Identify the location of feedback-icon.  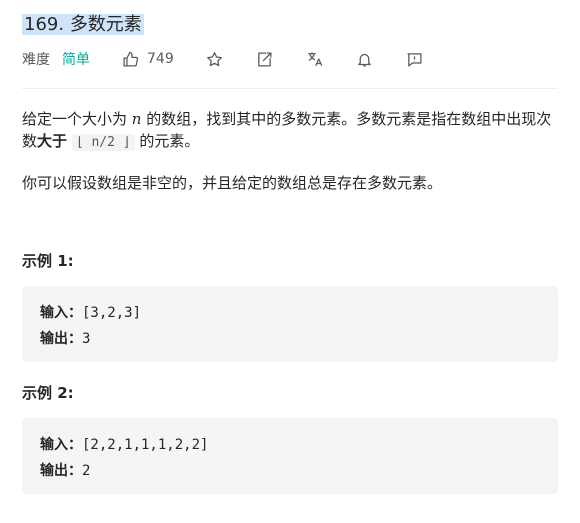
(414, 59).